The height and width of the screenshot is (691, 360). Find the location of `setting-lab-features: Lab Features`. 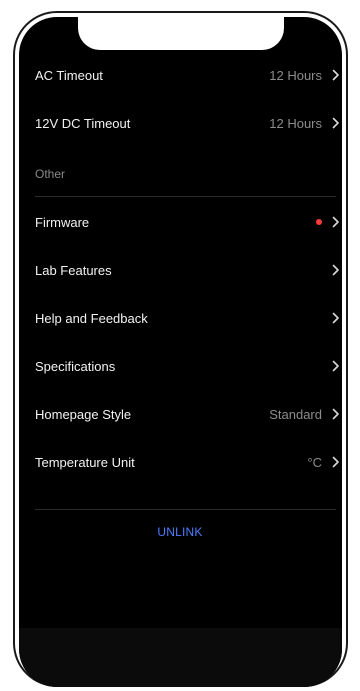

setting-lab-features: Lab Features is located at coordinates (188, 270).